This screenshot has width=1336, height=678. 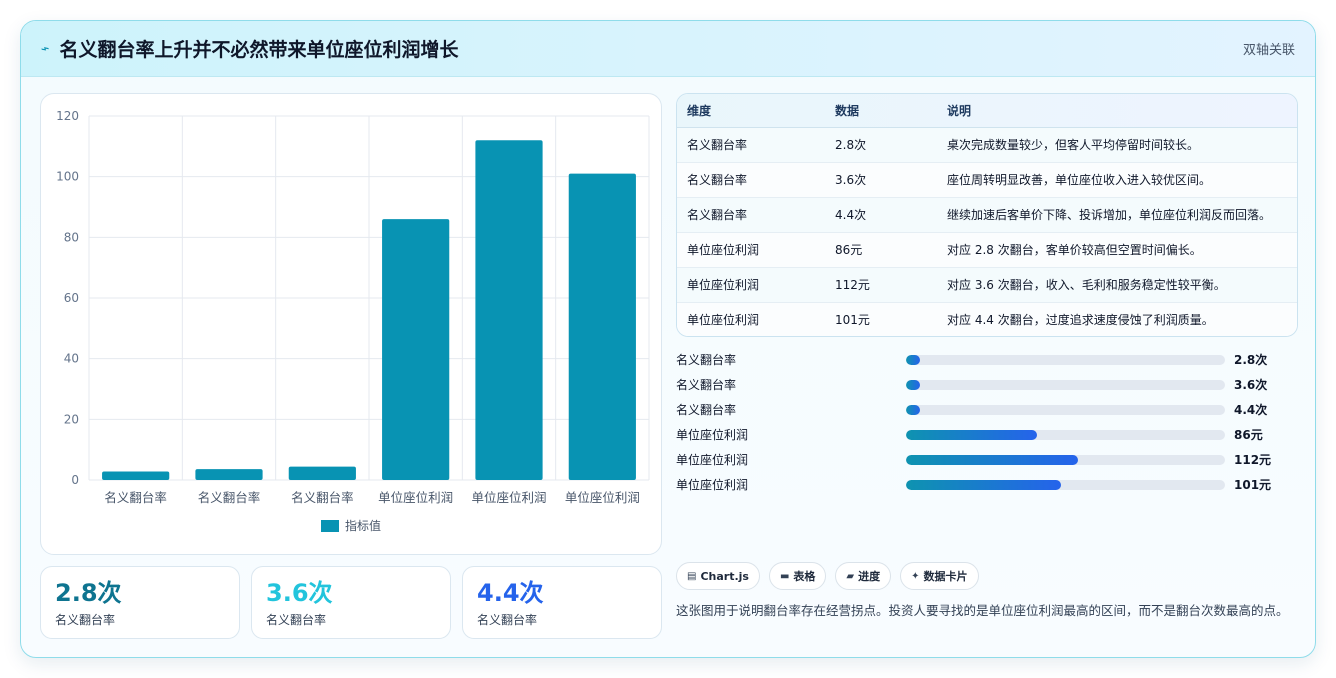 I want to click on tag-chartjs: ▤ Chart.js, so click(x=718, y=576).